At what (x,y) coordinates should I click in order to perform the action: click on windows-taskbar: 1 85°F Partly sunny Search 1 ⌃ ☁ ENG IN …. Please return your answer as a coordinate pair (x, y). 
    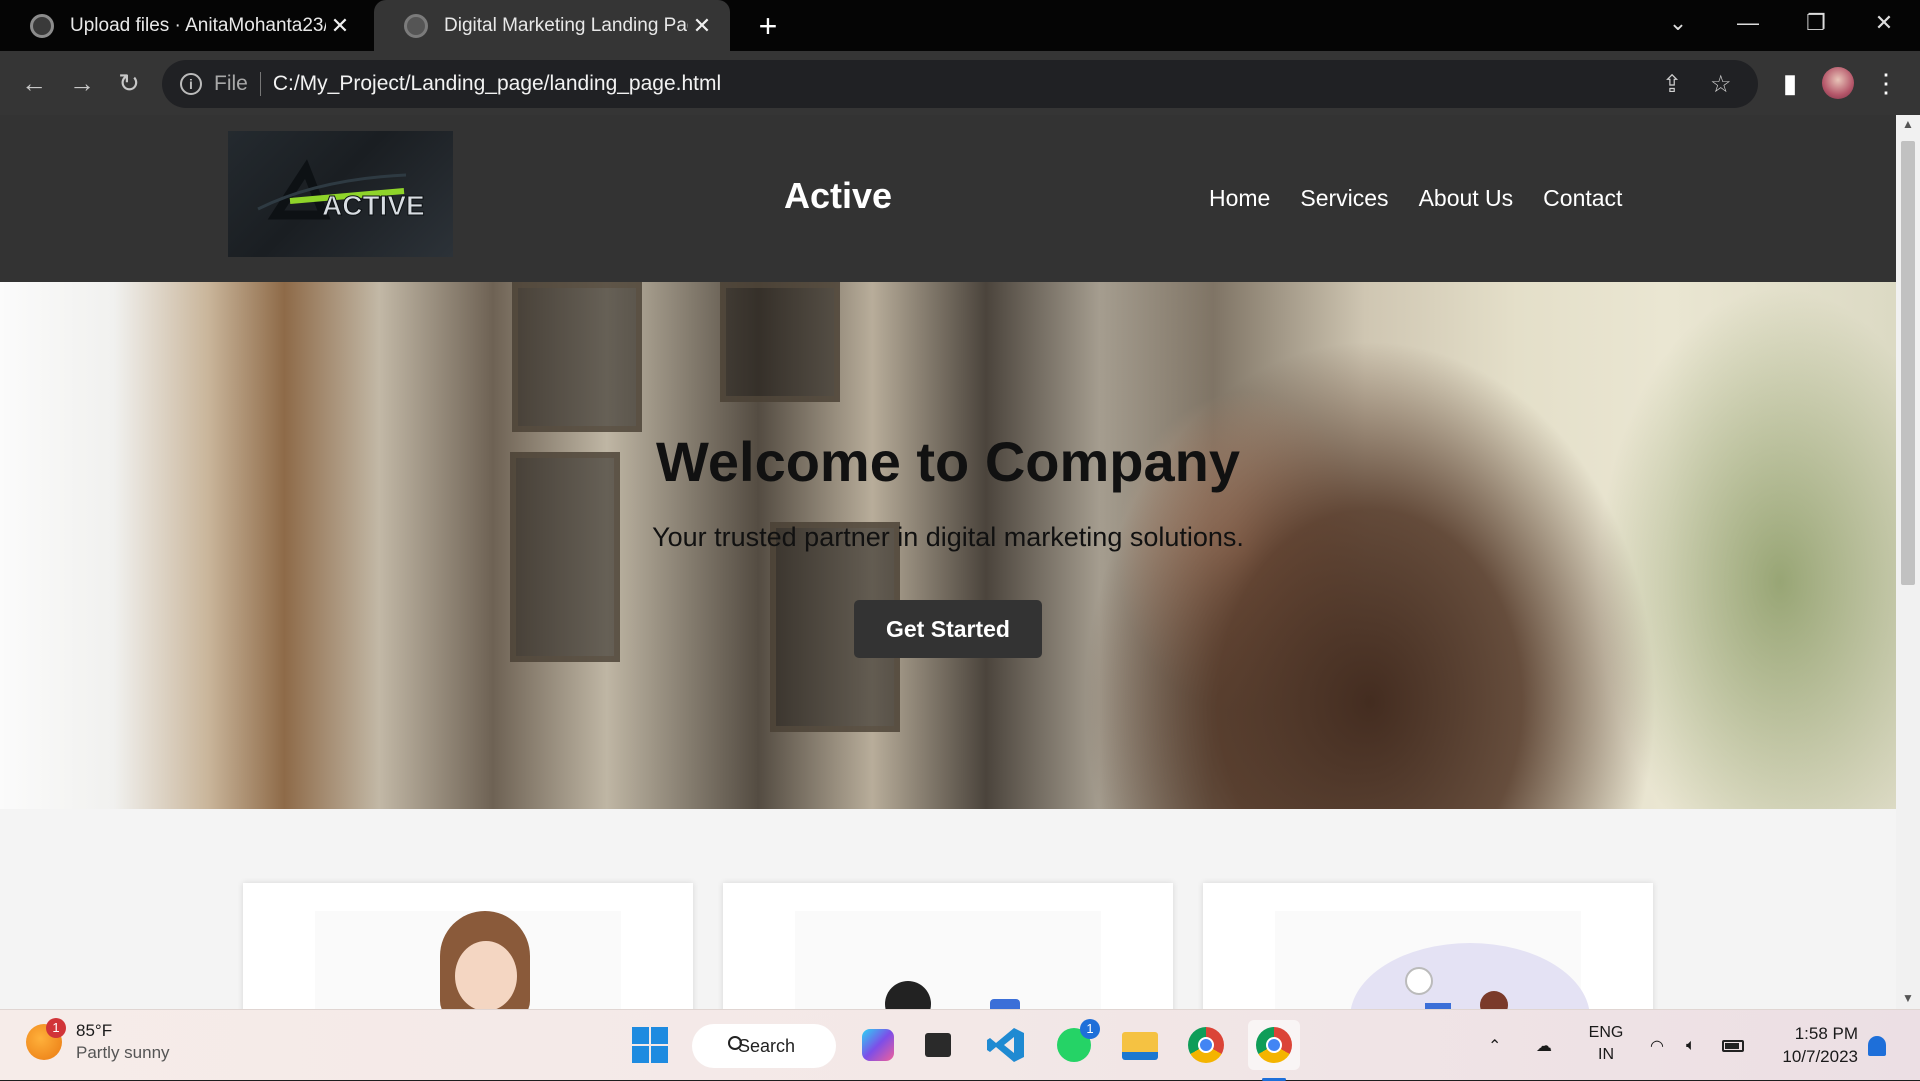
    Looking at the image, I should click on (960, 1045).